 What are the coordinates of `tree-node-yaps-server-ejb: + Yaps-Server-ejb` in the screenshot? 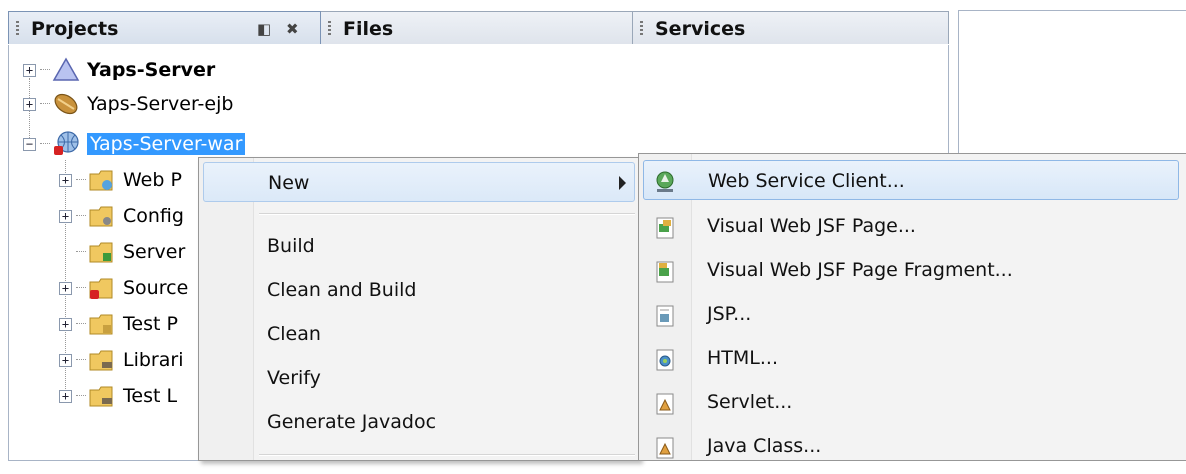 It's located at (128, 104).